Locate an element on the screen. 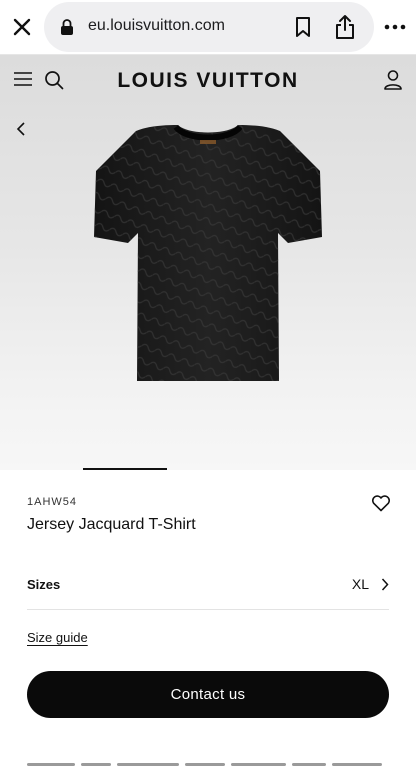 This screenshot has width=416, height=769. product-title: Jersey Jacquard T-Shirt is located at coordinates (111, 524).